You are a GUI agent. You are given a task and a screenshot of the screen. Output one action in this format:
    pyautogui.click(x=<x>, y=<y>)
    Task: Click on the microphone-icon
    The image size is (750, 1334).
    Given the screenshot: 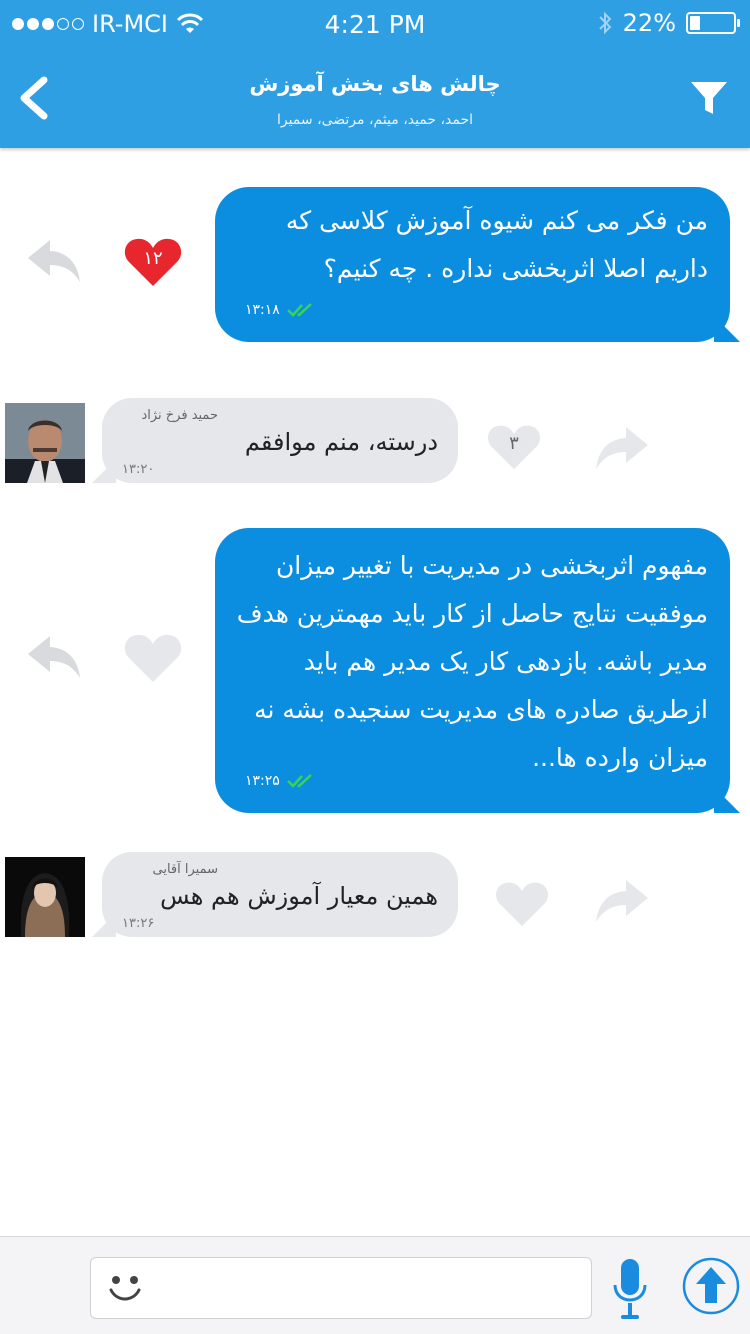 What is the action you would take?
    pyautogui.click(x=630, y=1289)
    